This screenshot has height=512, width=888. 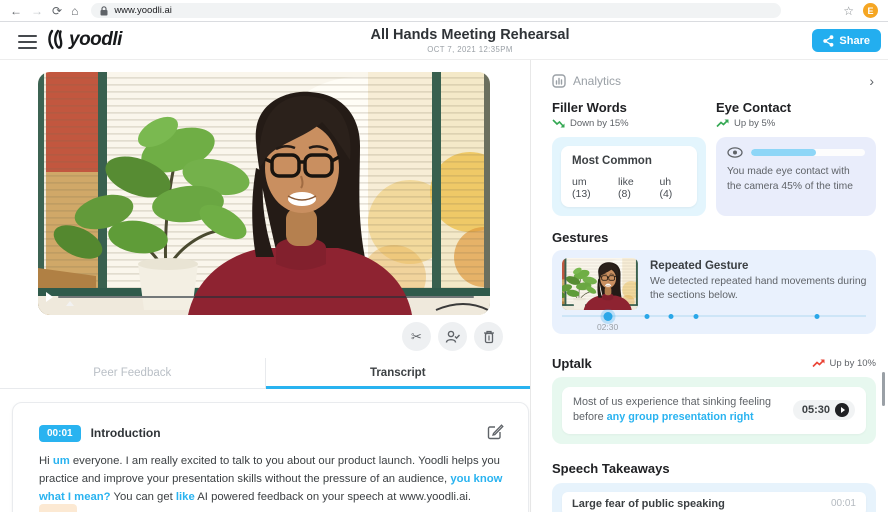 I want to click on speech-takeaways-title: Speech Takeaways, so click(x=611, y=468).